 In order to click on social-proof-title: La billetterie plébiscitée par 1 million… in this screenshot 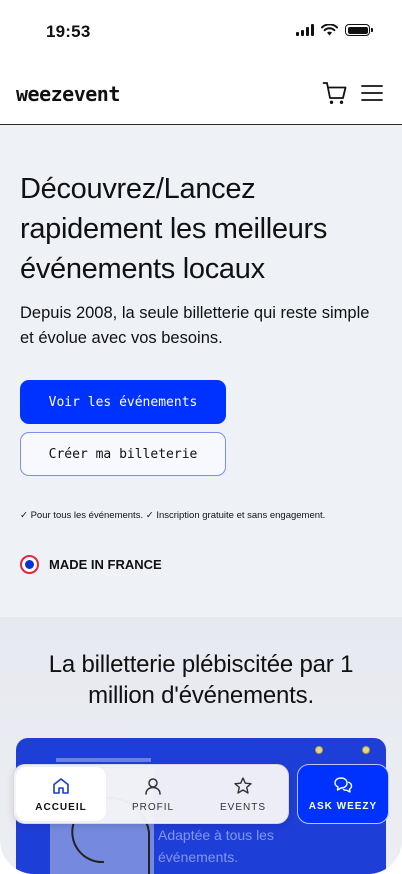, I will do `click(201, 680)`.